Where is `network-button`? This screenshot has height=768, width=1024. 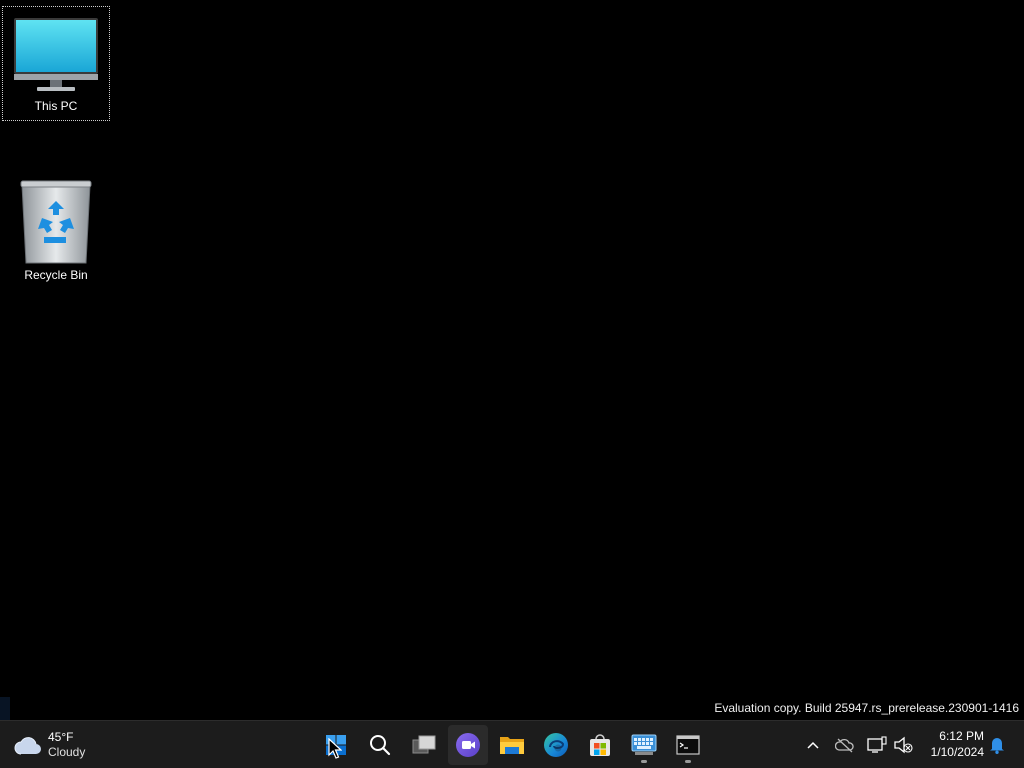
network-button is located at coordinates (877, 745).